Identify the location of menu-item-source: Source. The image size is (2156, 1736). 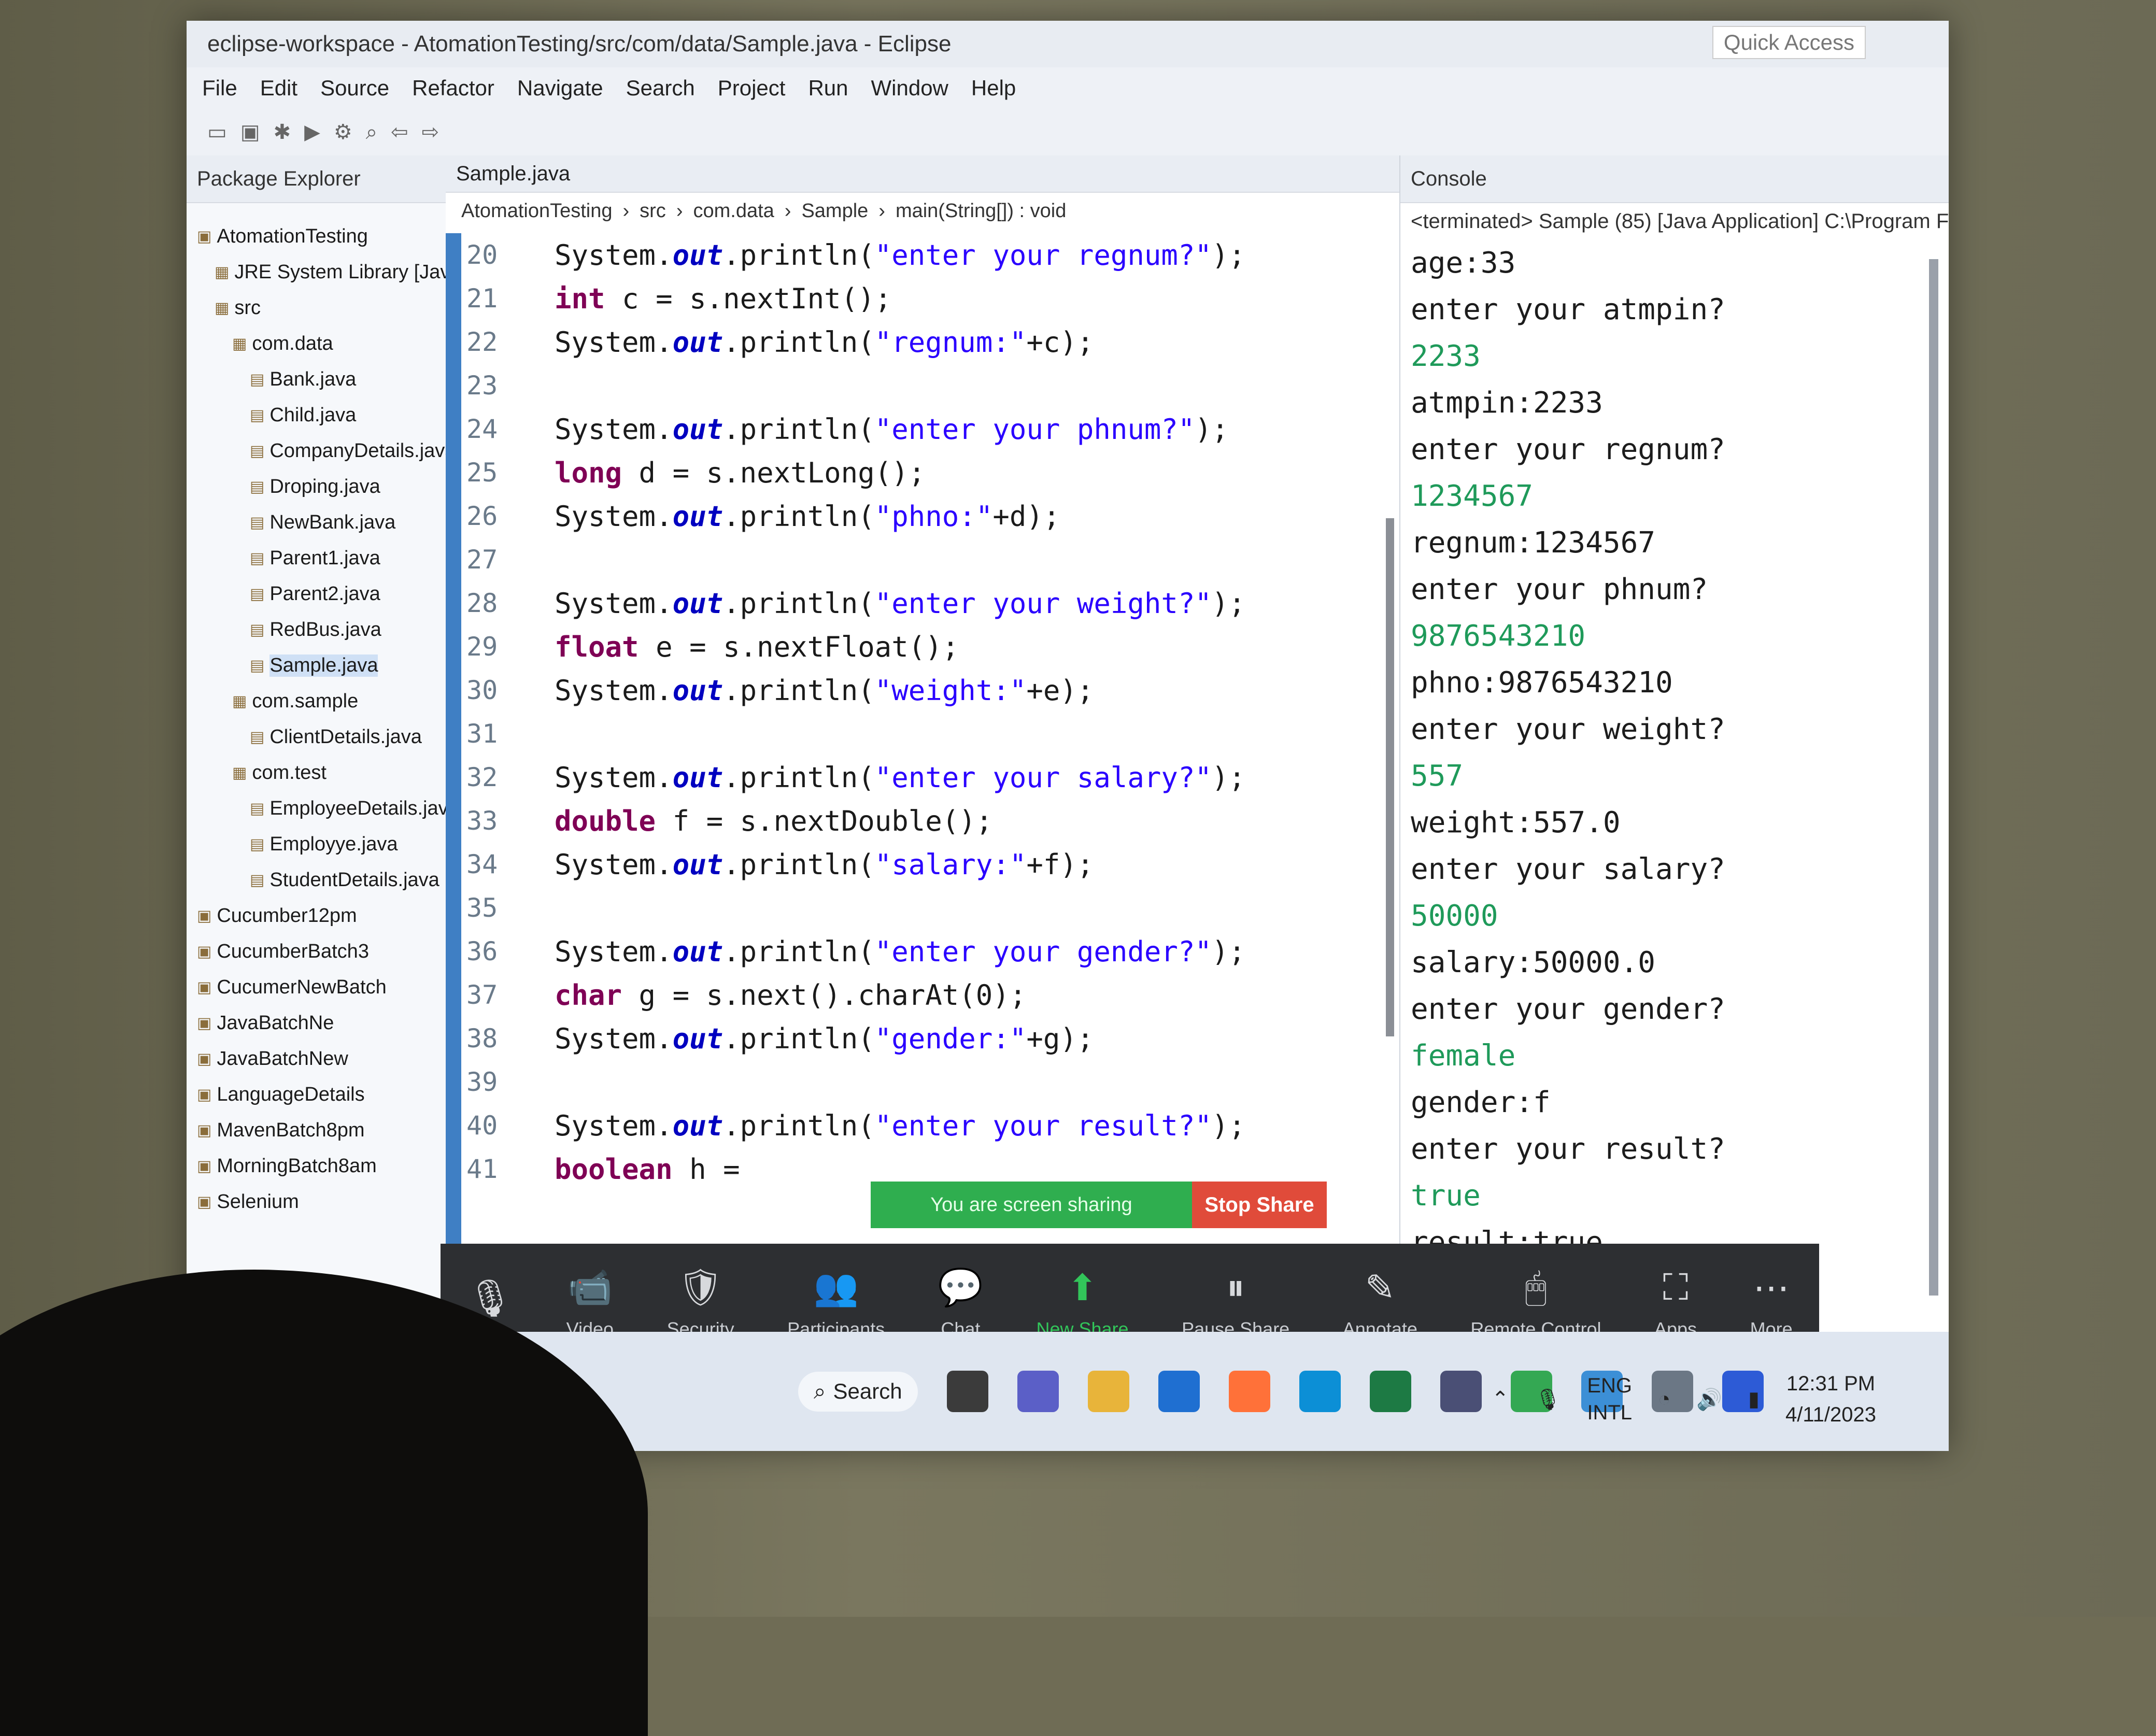
(355, 88).